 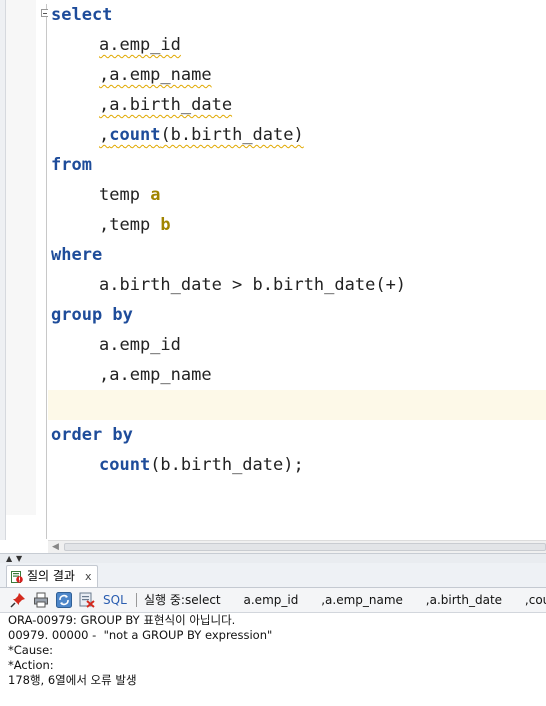 I want to click on code-line: count(b.birth_date);, so click(x=297, y=465).